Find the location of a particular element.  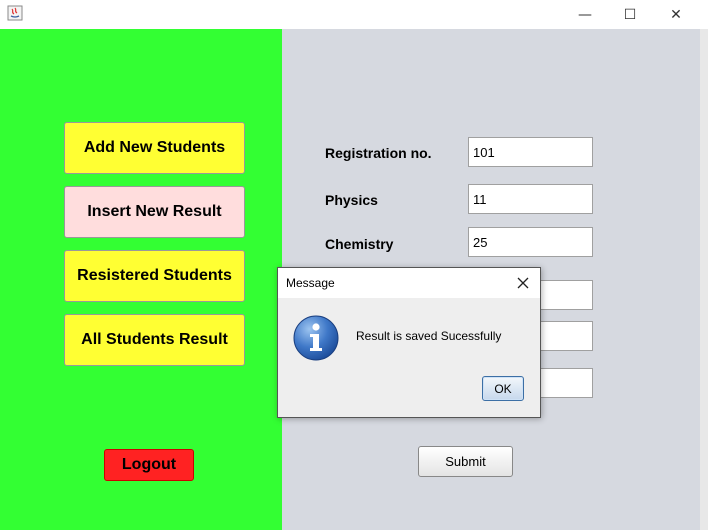

dialog-title: Message is located at coordinates (310, 283).